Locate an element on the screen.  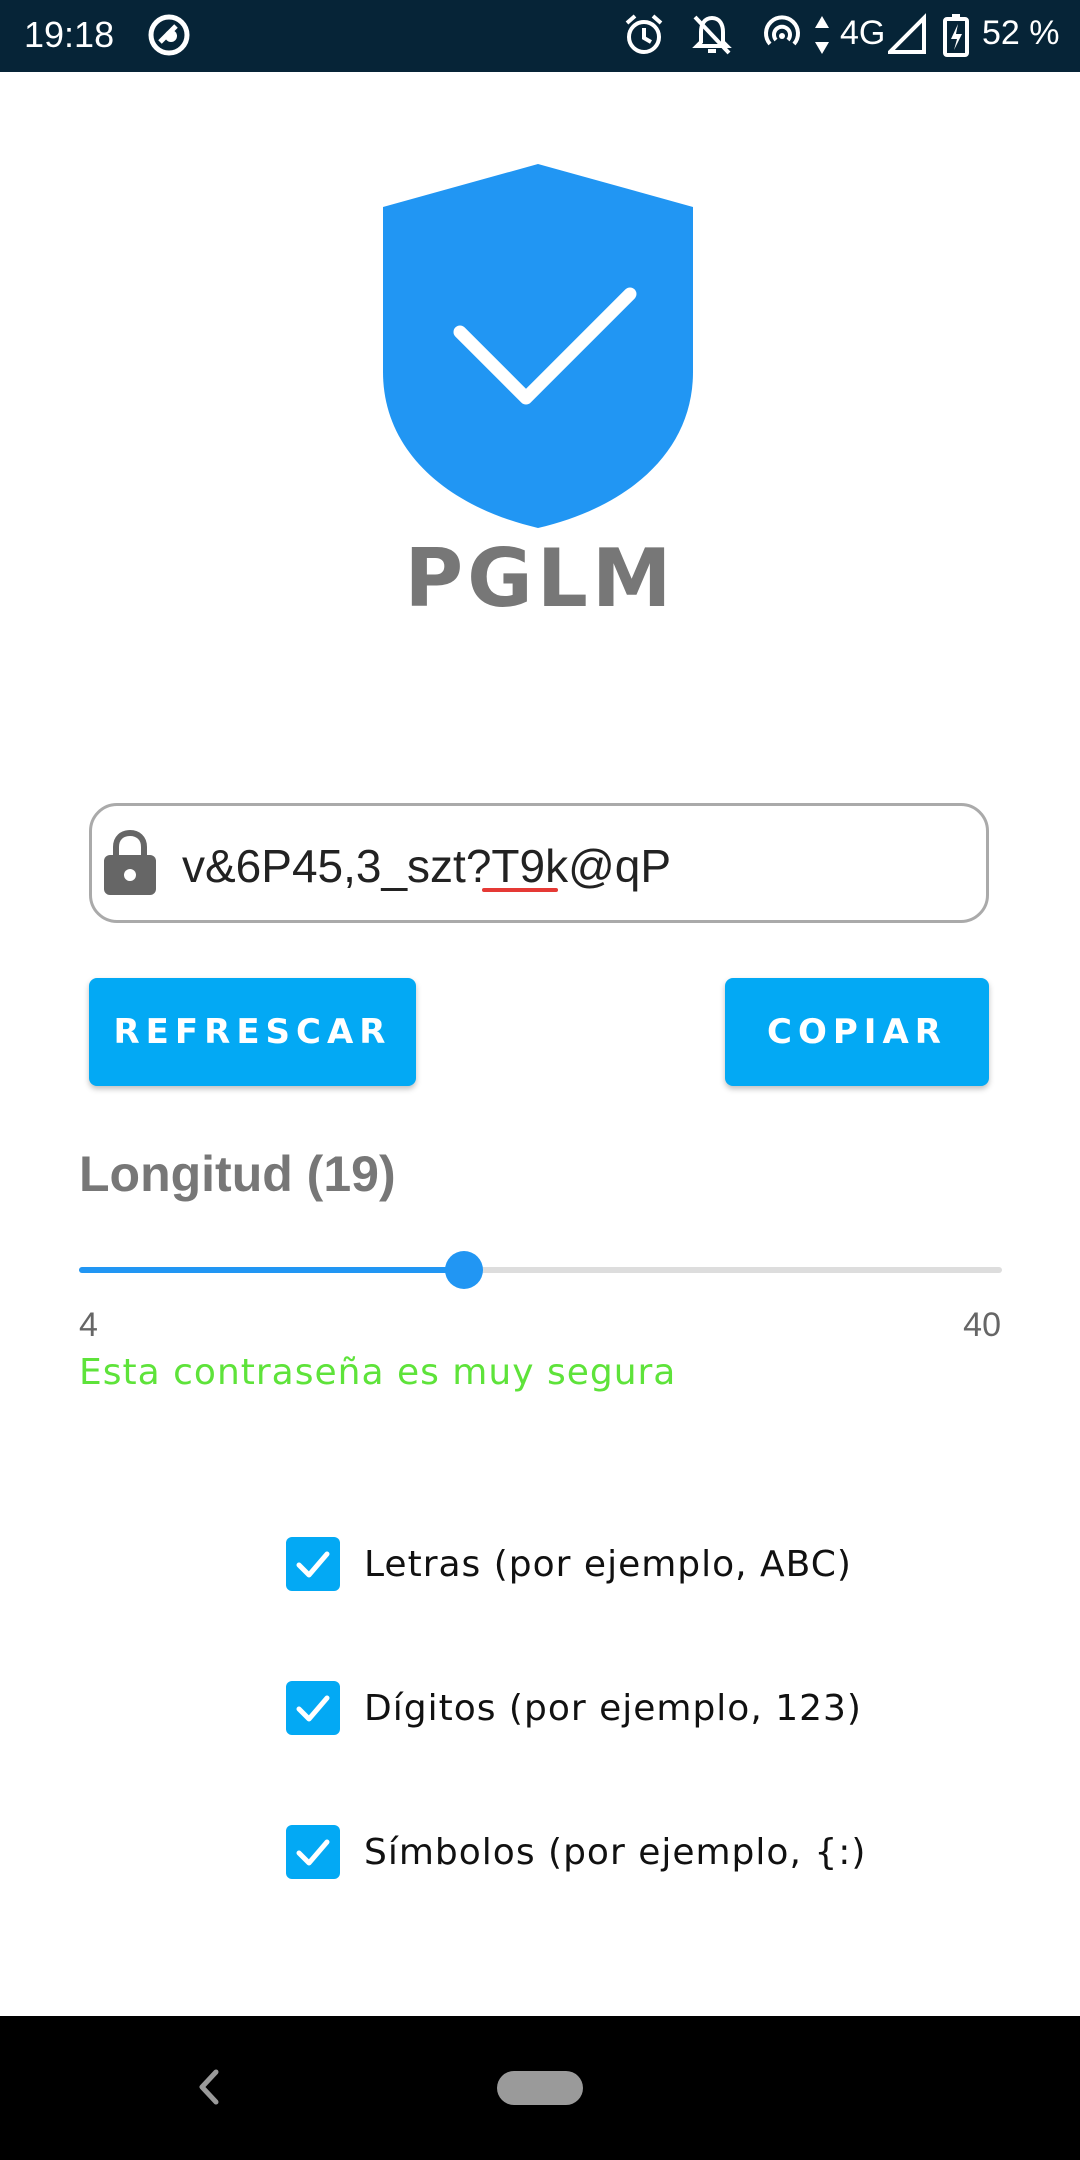
option-letters: Letras (por ejemplo, ABC) is located at coordinates (569, 1564).